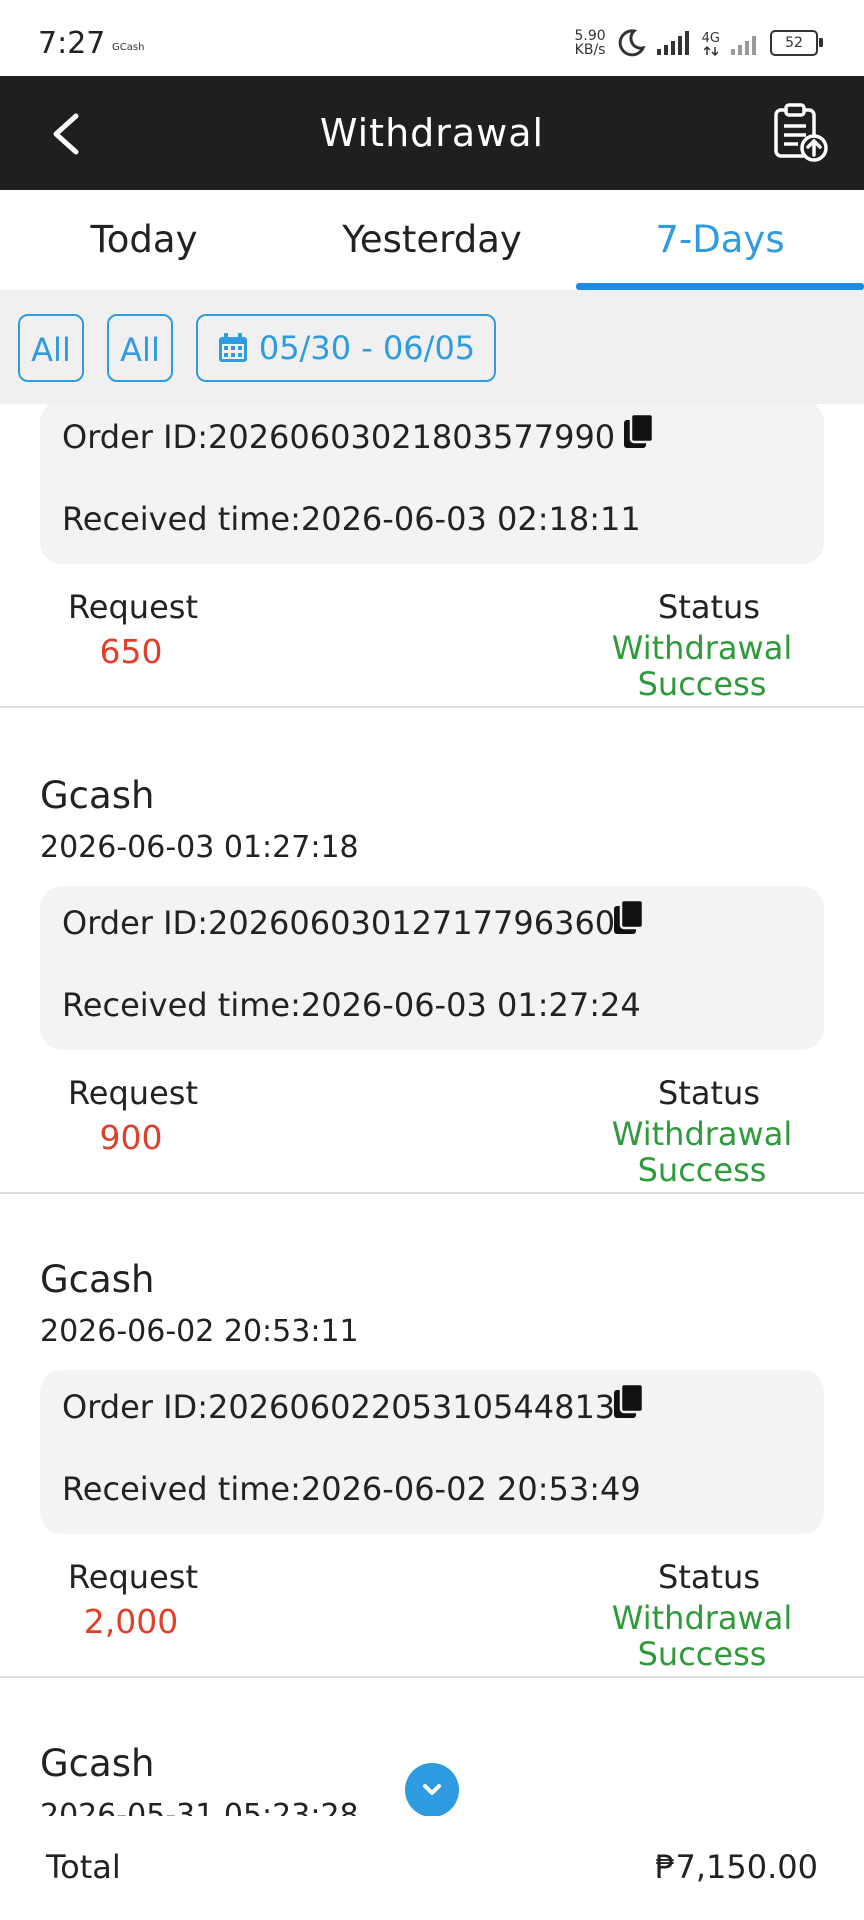 This screenshot has width=864, height=1920. What do you see at coordinates (199, 847) in the screenshot?
I see `record-date: 2026-06-03 01:27:18` at bounding box center [199, 847].